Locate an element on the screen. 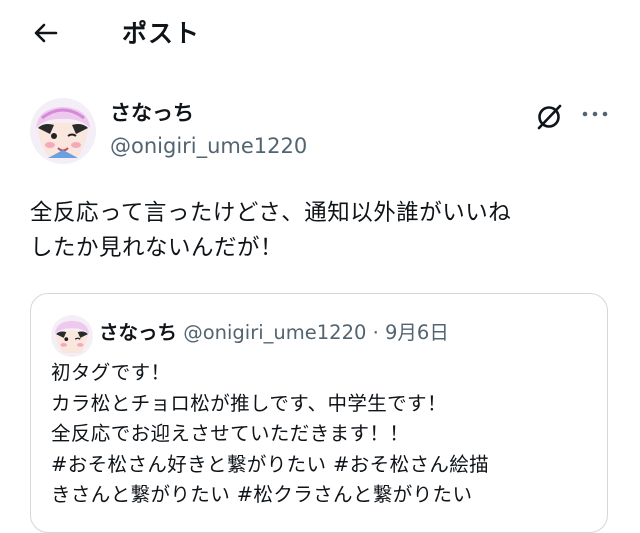 The height and width of the screenshot is (533, 640). display-name: さなっち is located at coordinates (152, 112).